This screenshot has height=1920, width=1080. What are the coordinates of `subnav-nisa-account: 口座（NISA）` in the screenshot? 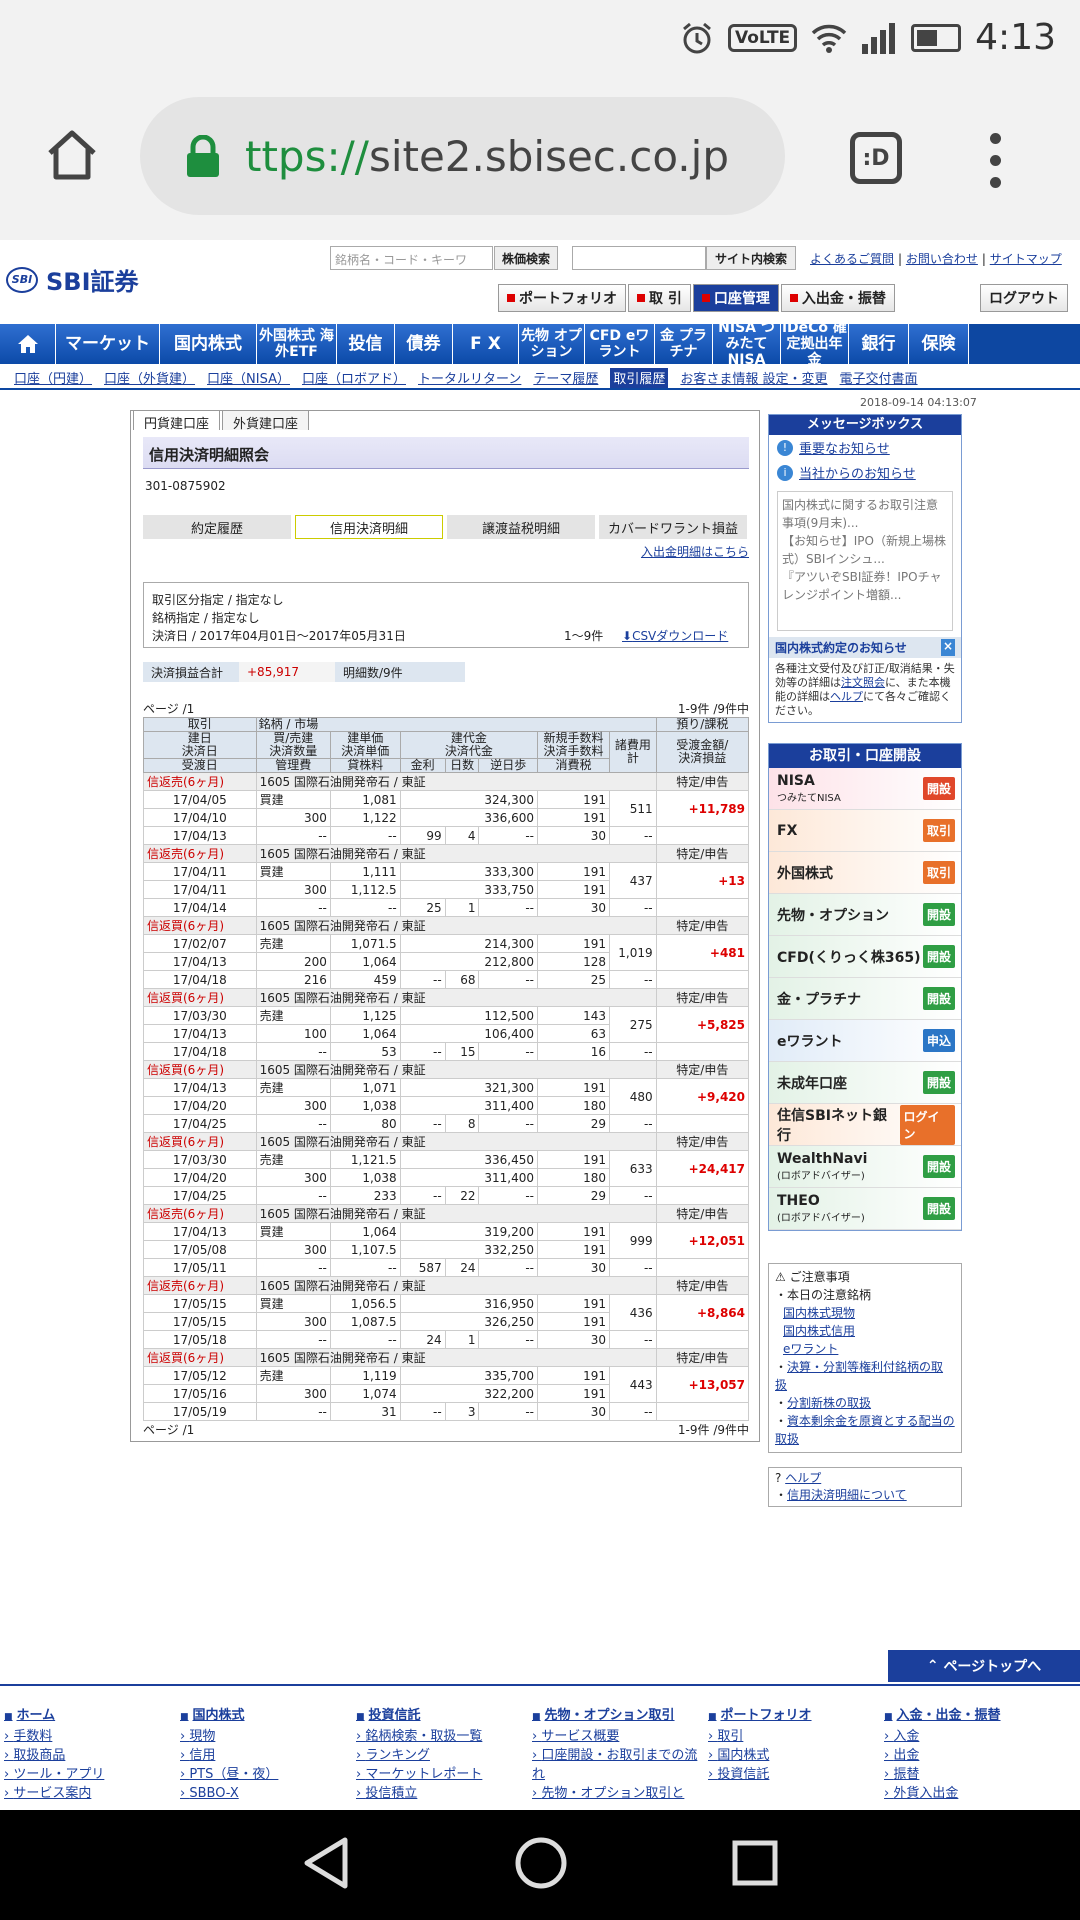 It's located at (248, 378).